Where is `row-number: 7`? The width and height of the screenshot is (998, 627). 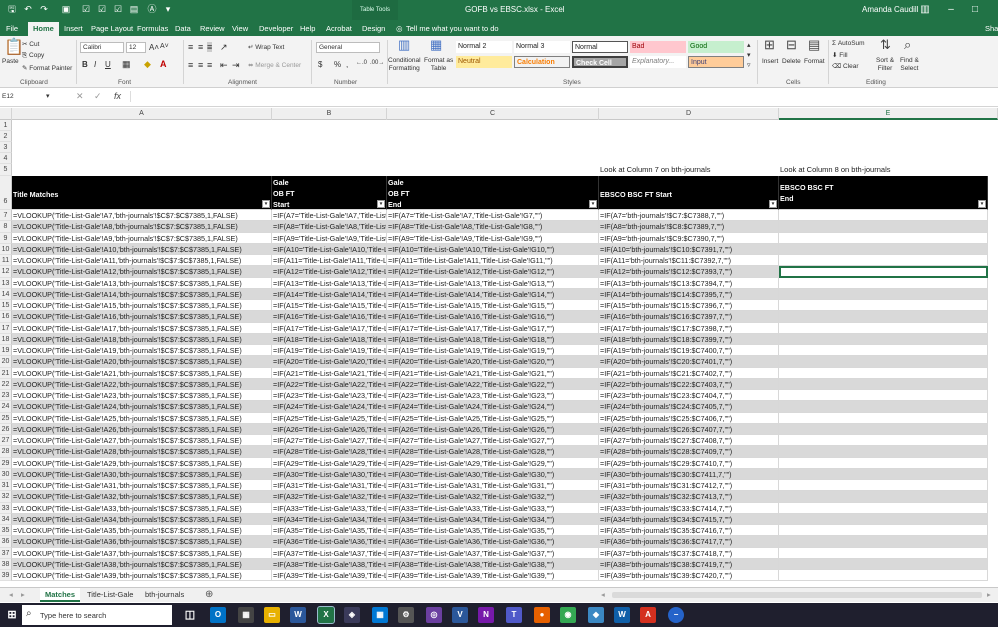
row-number: 7 is located at coordinates (6, 216).